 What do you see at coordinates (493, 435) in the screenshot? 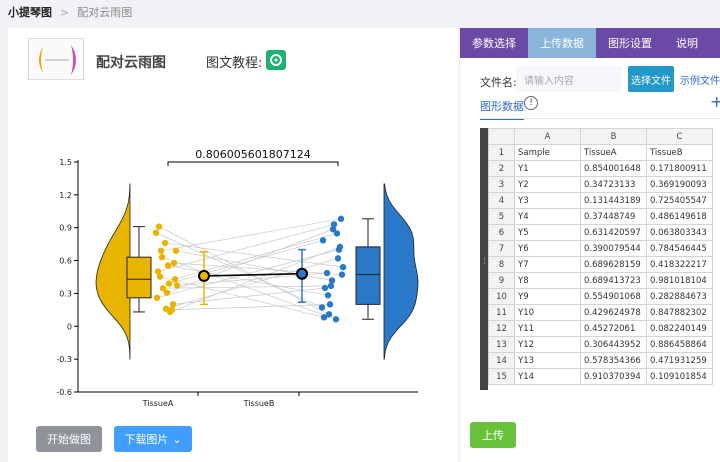
I see `upload-button: 上传` at bounding box center [493, 435].